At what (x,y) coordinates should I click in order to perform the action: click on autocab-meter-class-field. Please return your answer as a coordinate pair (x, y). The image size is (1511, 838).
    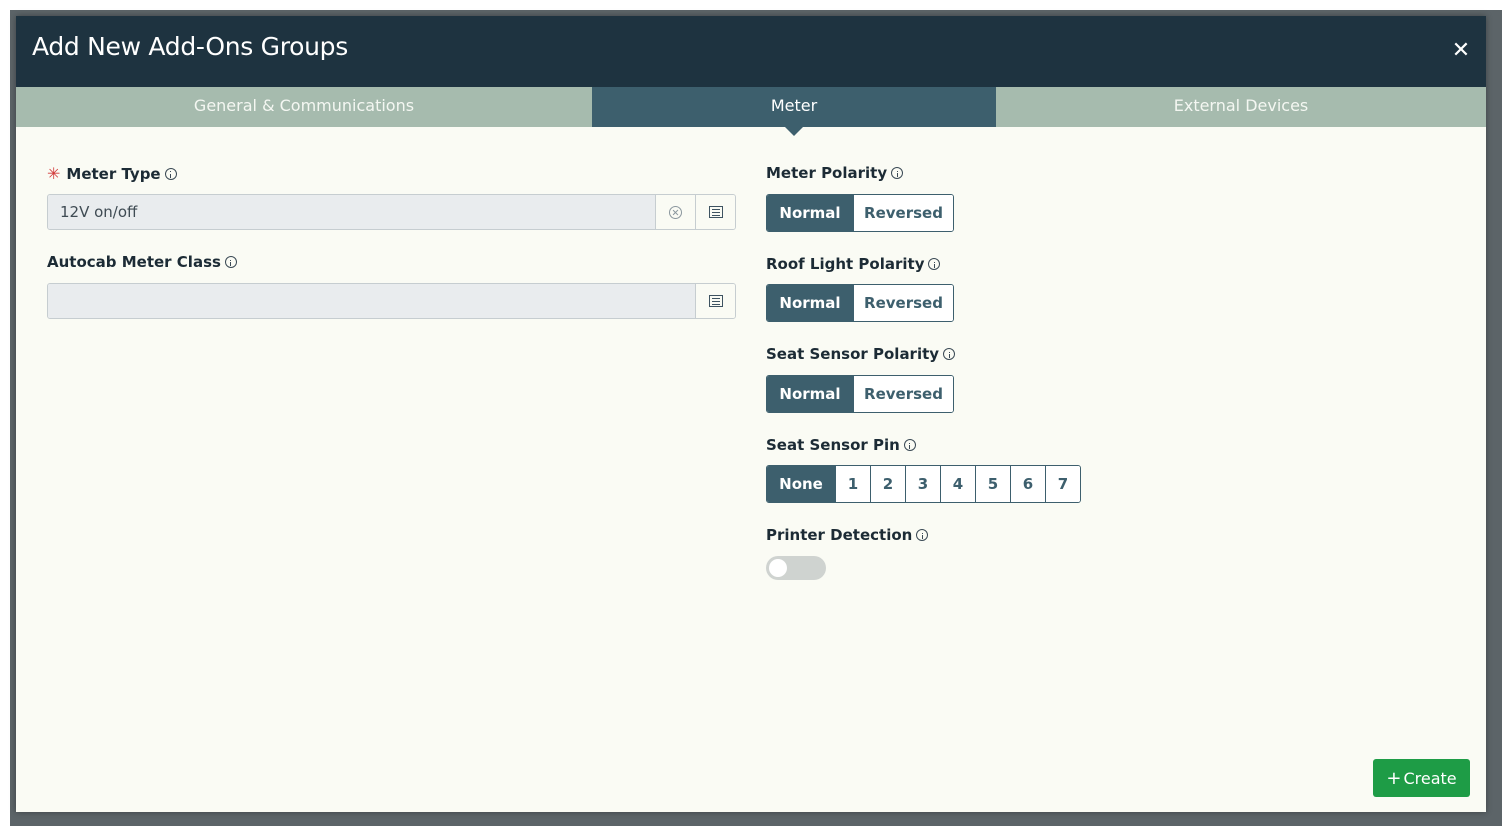
    Looking at the image, I should click on (391, 301).